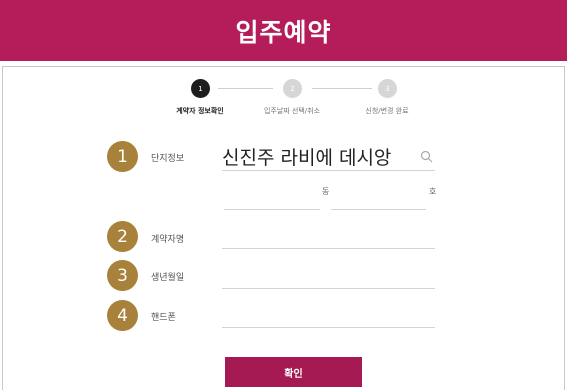 The height and width of the screenshot is (390, 567). Describe the element at coordinates (387, 111) in the screenshot. I see `step-3-label: 신청/변경 완료` at that location.